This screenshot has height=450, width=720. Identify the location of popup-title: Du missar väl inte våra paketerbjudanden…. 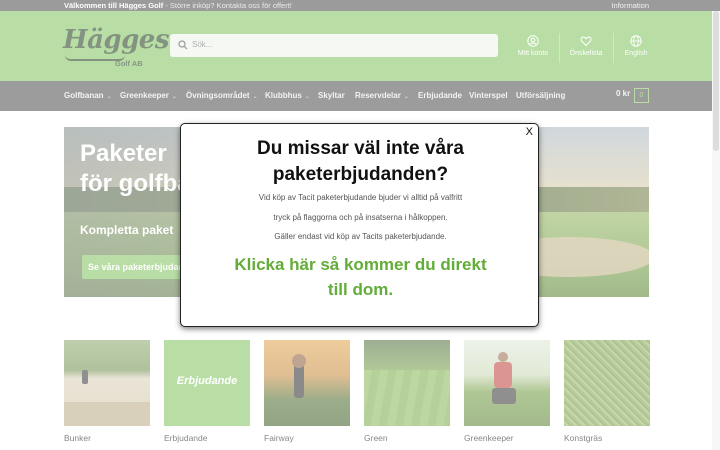
(360, 162).